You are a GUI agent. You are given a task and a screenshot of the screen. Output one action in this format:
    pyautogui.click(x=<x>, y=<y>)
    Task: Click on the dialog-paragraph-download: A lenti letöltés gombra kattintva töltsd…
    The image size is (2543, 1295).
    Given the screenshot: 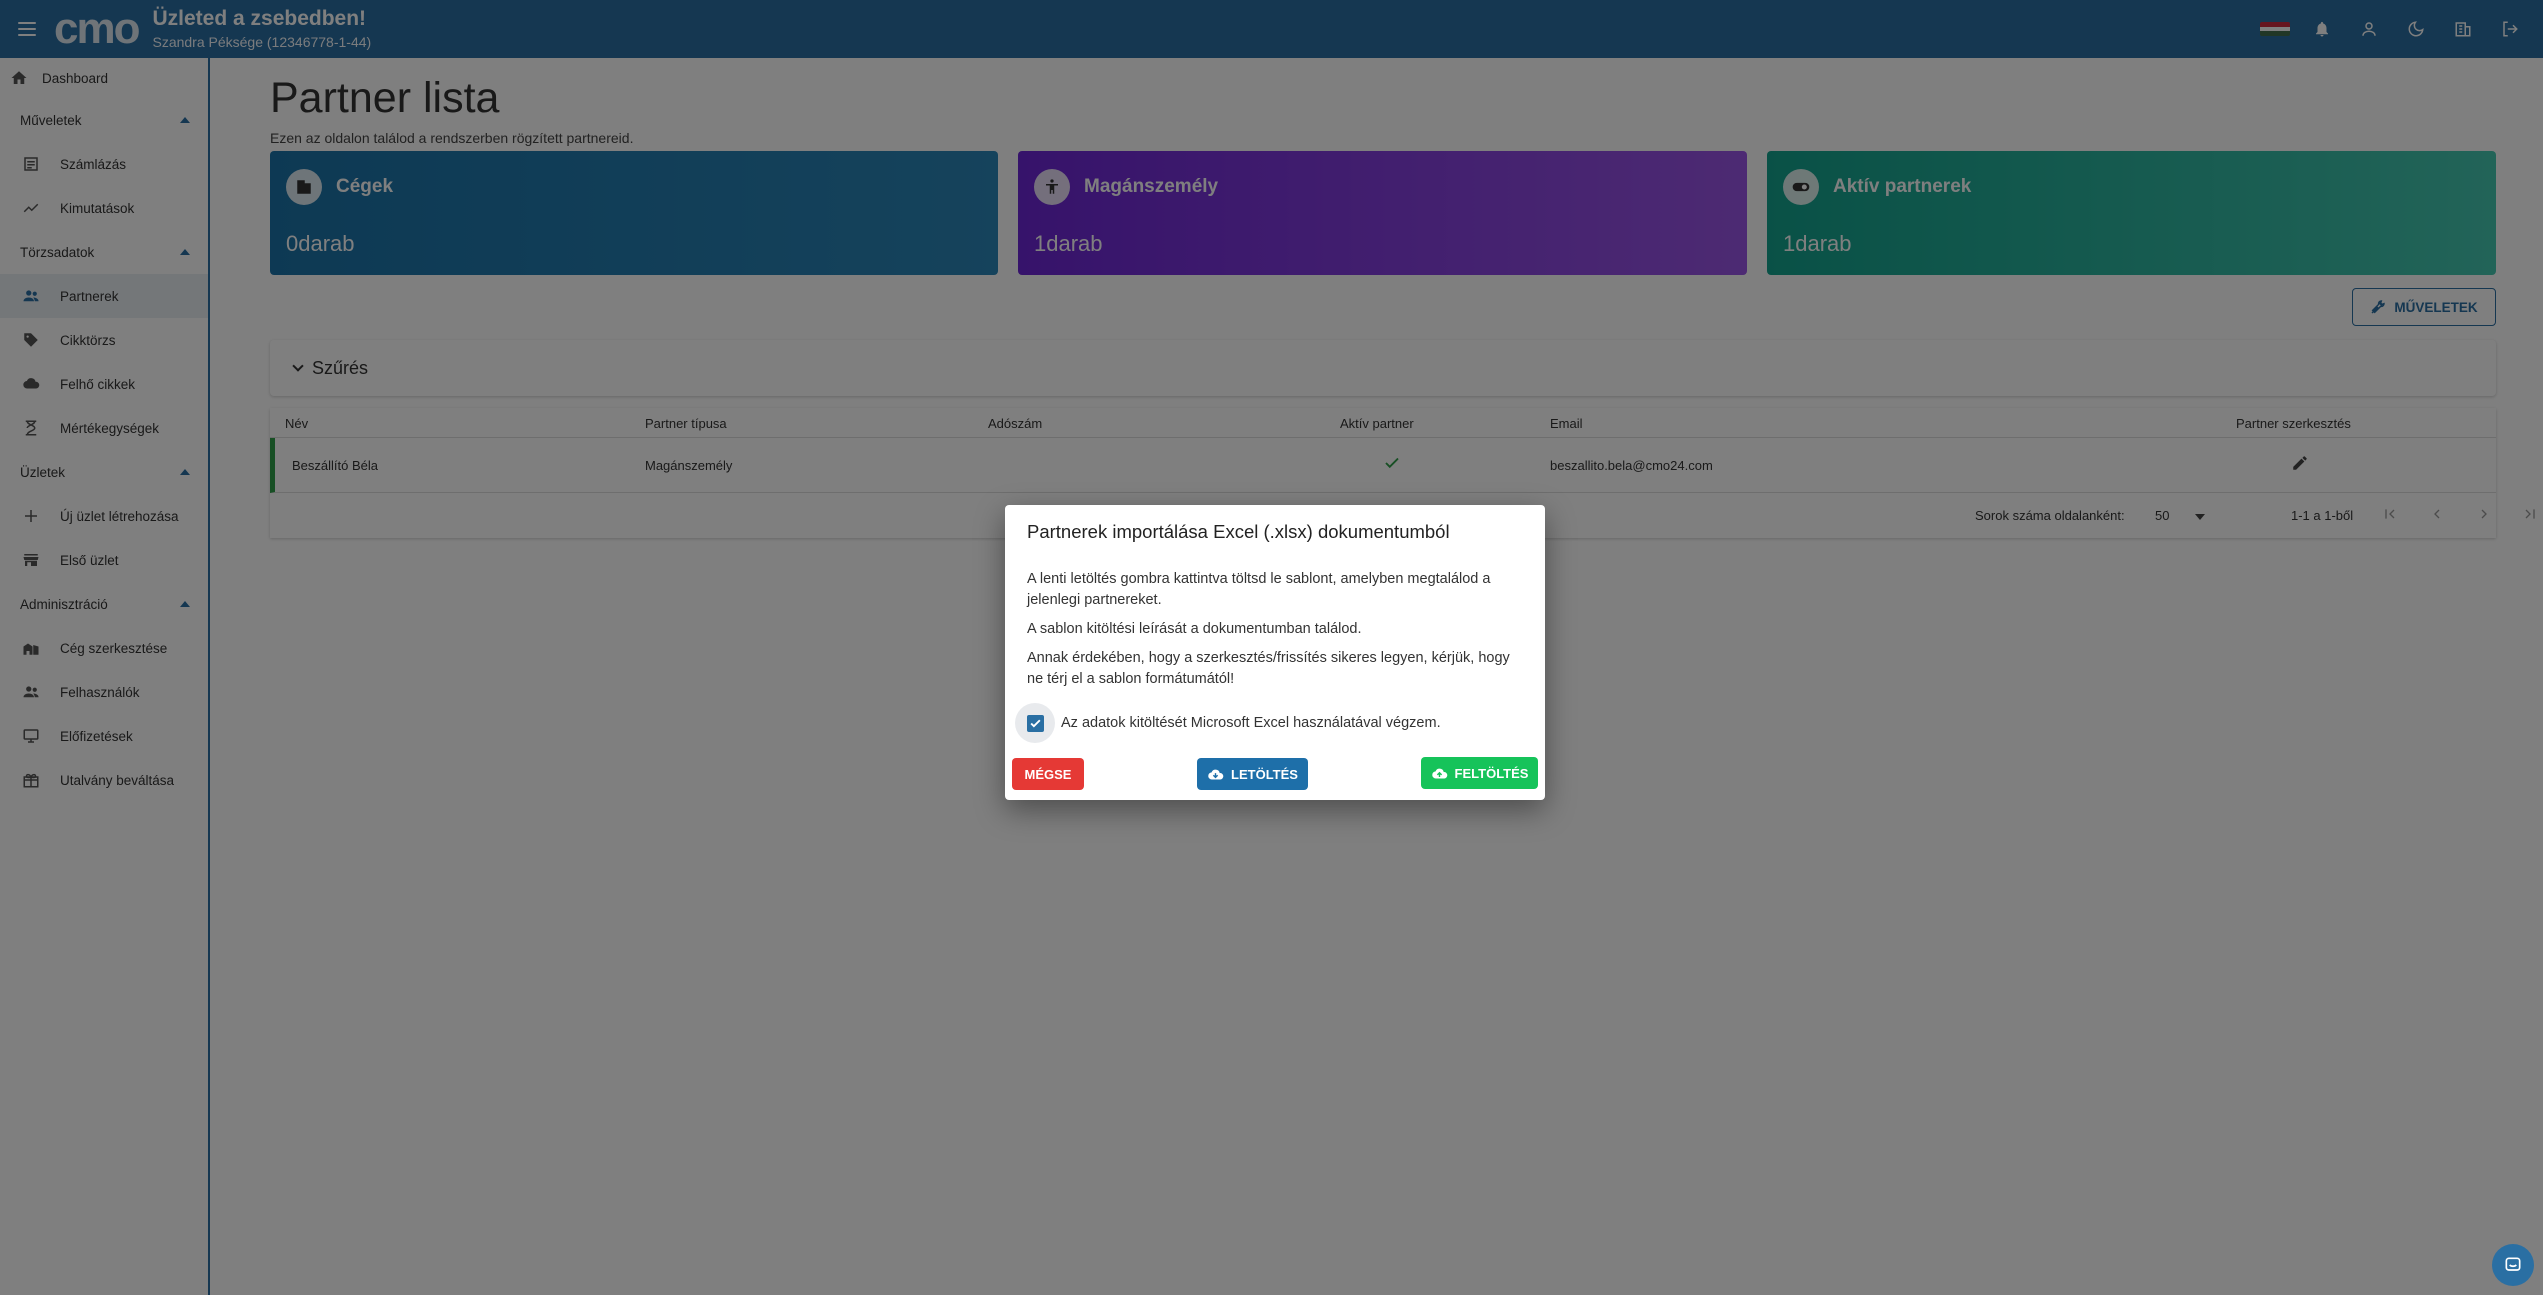 What is the action you would take?
    pyautogui.click(x=1259, y=589)
    